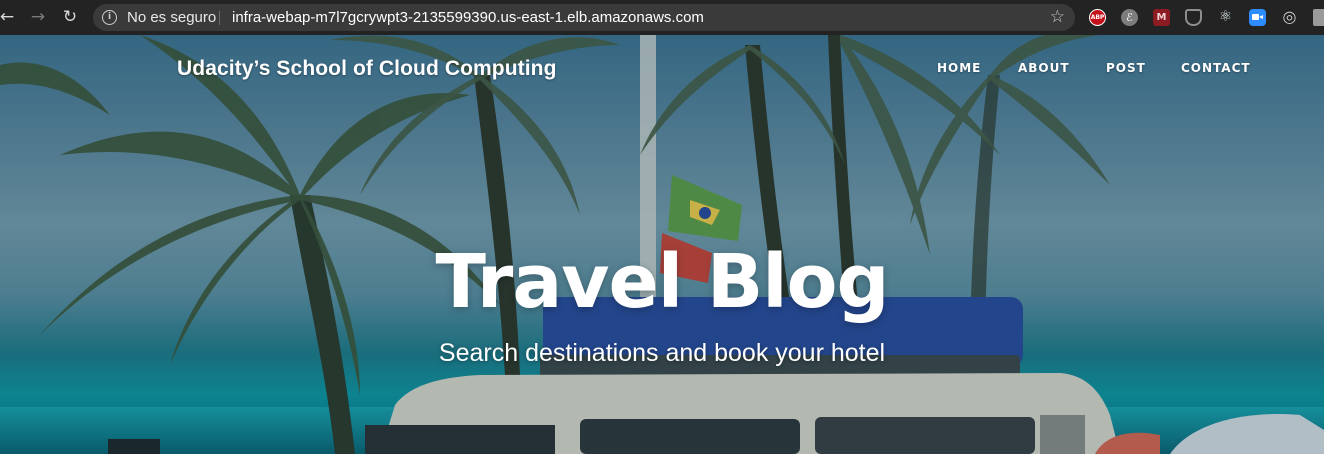  I want to click on circle-target-extension-icon: ◎, so click(1289, 17).